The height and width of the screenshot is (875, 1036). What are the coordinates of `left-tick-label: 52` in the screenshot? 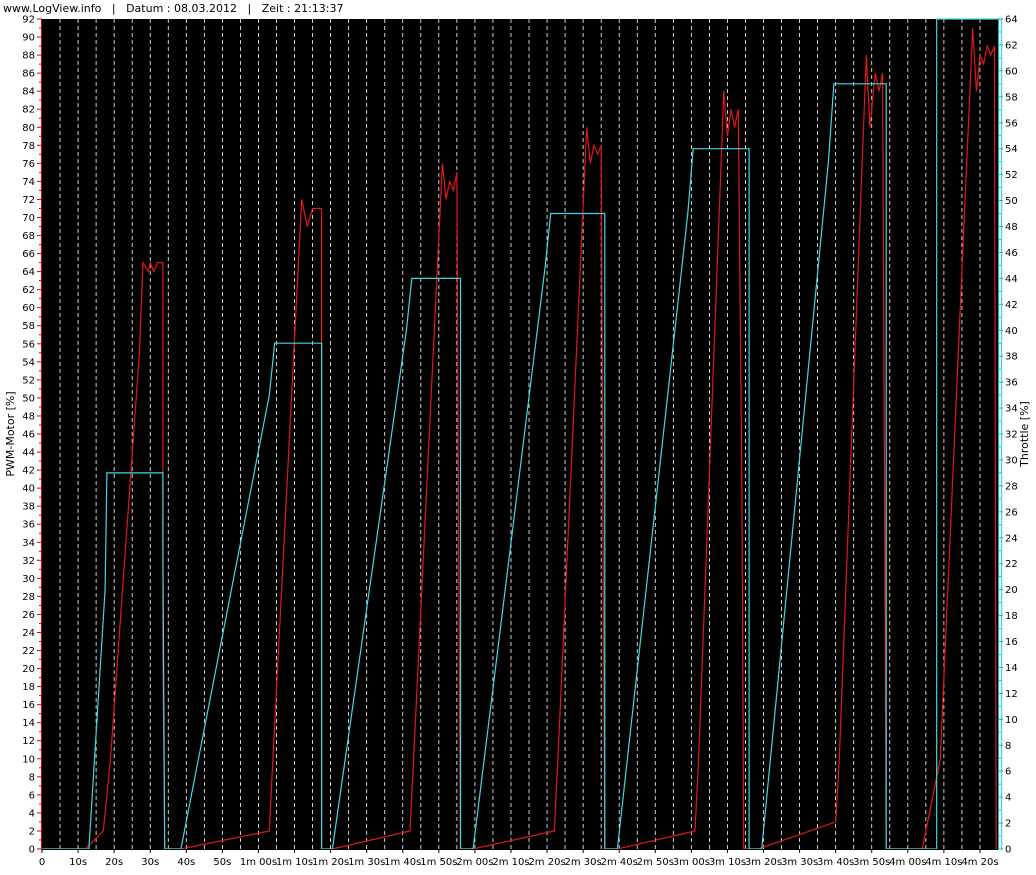 It's located at (28, 380).